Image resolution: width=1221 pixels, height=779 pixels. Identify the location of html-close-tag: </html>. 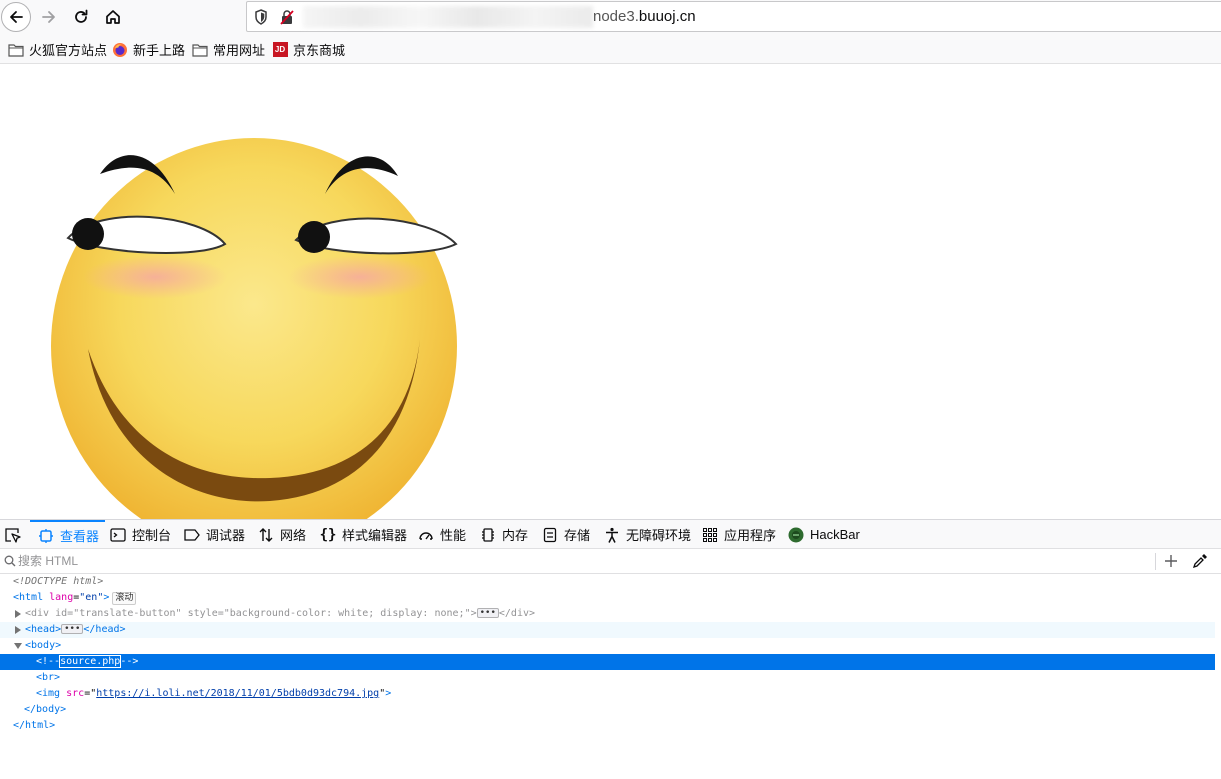
(34, 725).